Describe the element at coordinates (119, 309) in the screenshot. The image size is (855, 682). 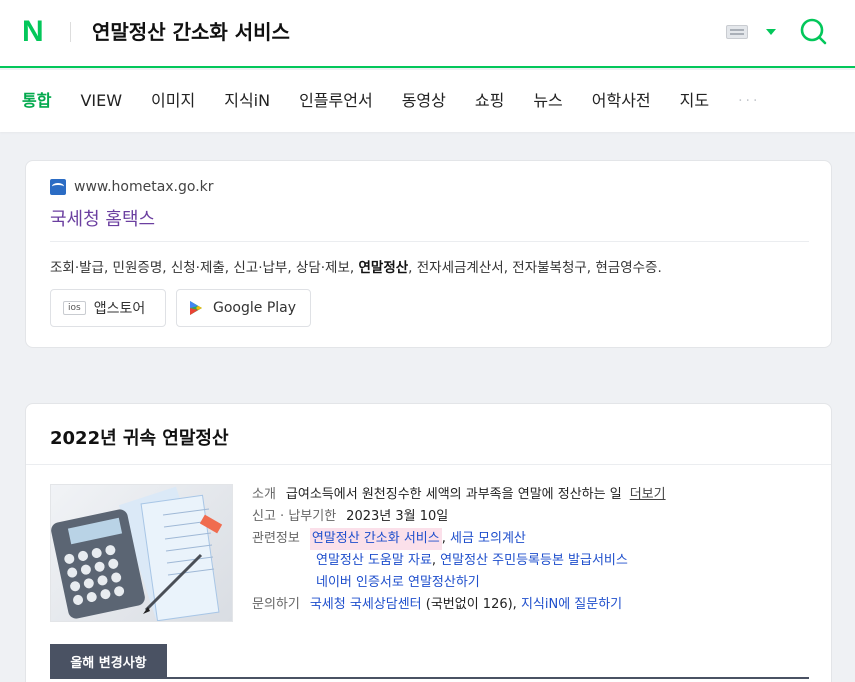
I see `appstore-label: 앱스토어` at that location.